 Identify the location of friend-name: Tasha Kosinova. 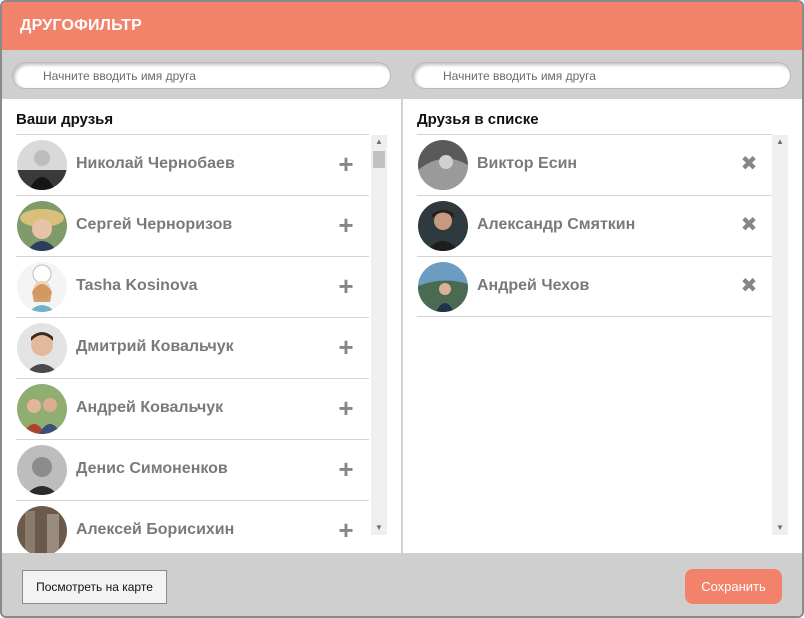
(137, 285).